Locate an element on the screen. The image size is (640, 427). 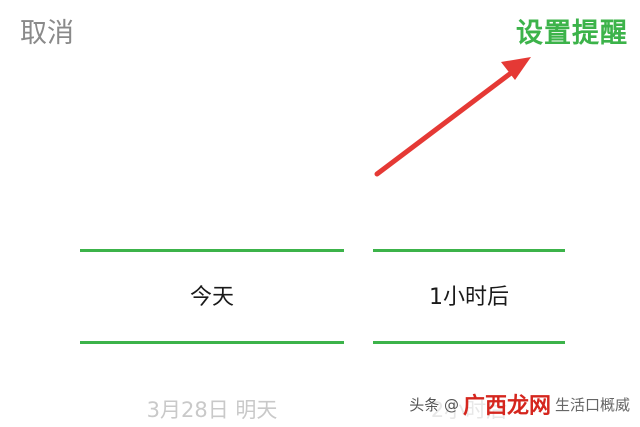
watermark-prefix: 头条 @ is located at coordinates (434, 404).